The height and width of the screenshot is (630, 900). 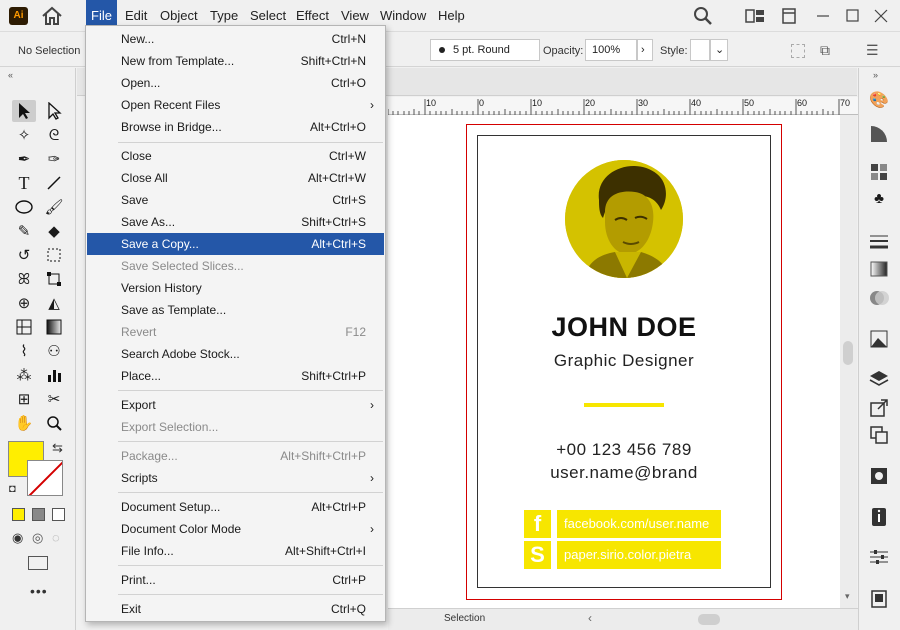 I want to click on menu-item-document-setup: Document Setup... Alt+Ctrl+P, so click(x=235, y=507).